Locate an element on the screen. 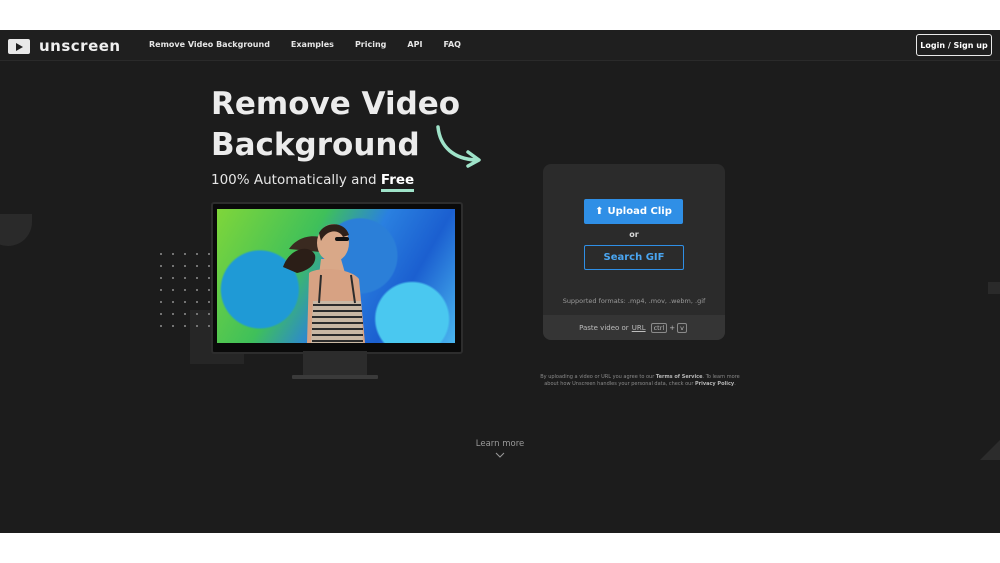 The width and height of the screenshot is (1000, 563). monitor-stand is located at coordinates (335, 363).